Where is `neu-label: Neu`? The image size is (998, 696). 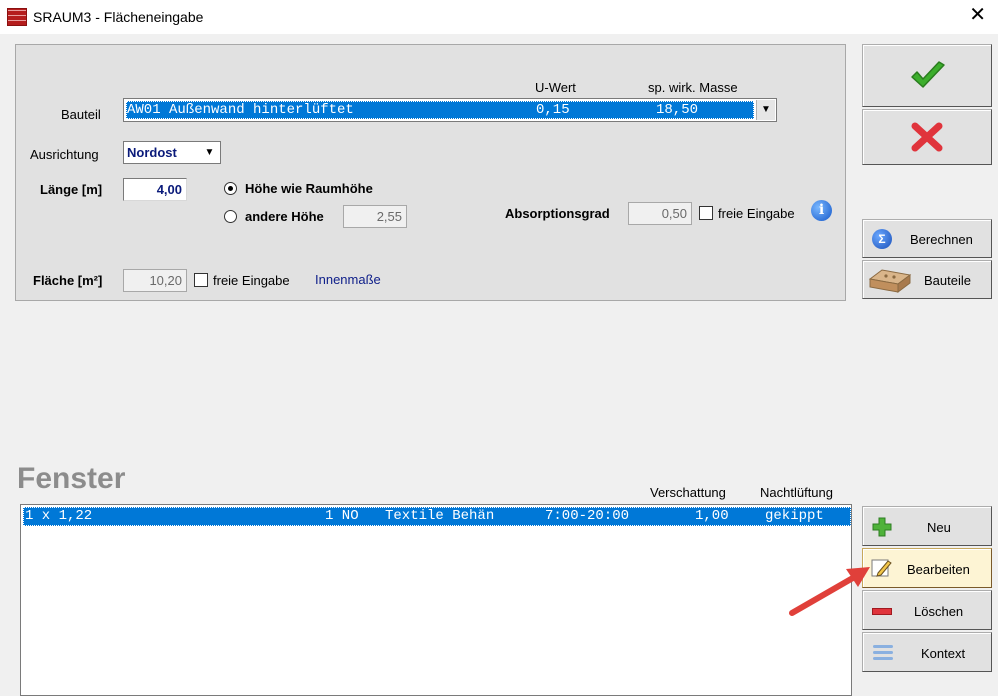 neu-label: Neu is located at coordinates (939, 527).